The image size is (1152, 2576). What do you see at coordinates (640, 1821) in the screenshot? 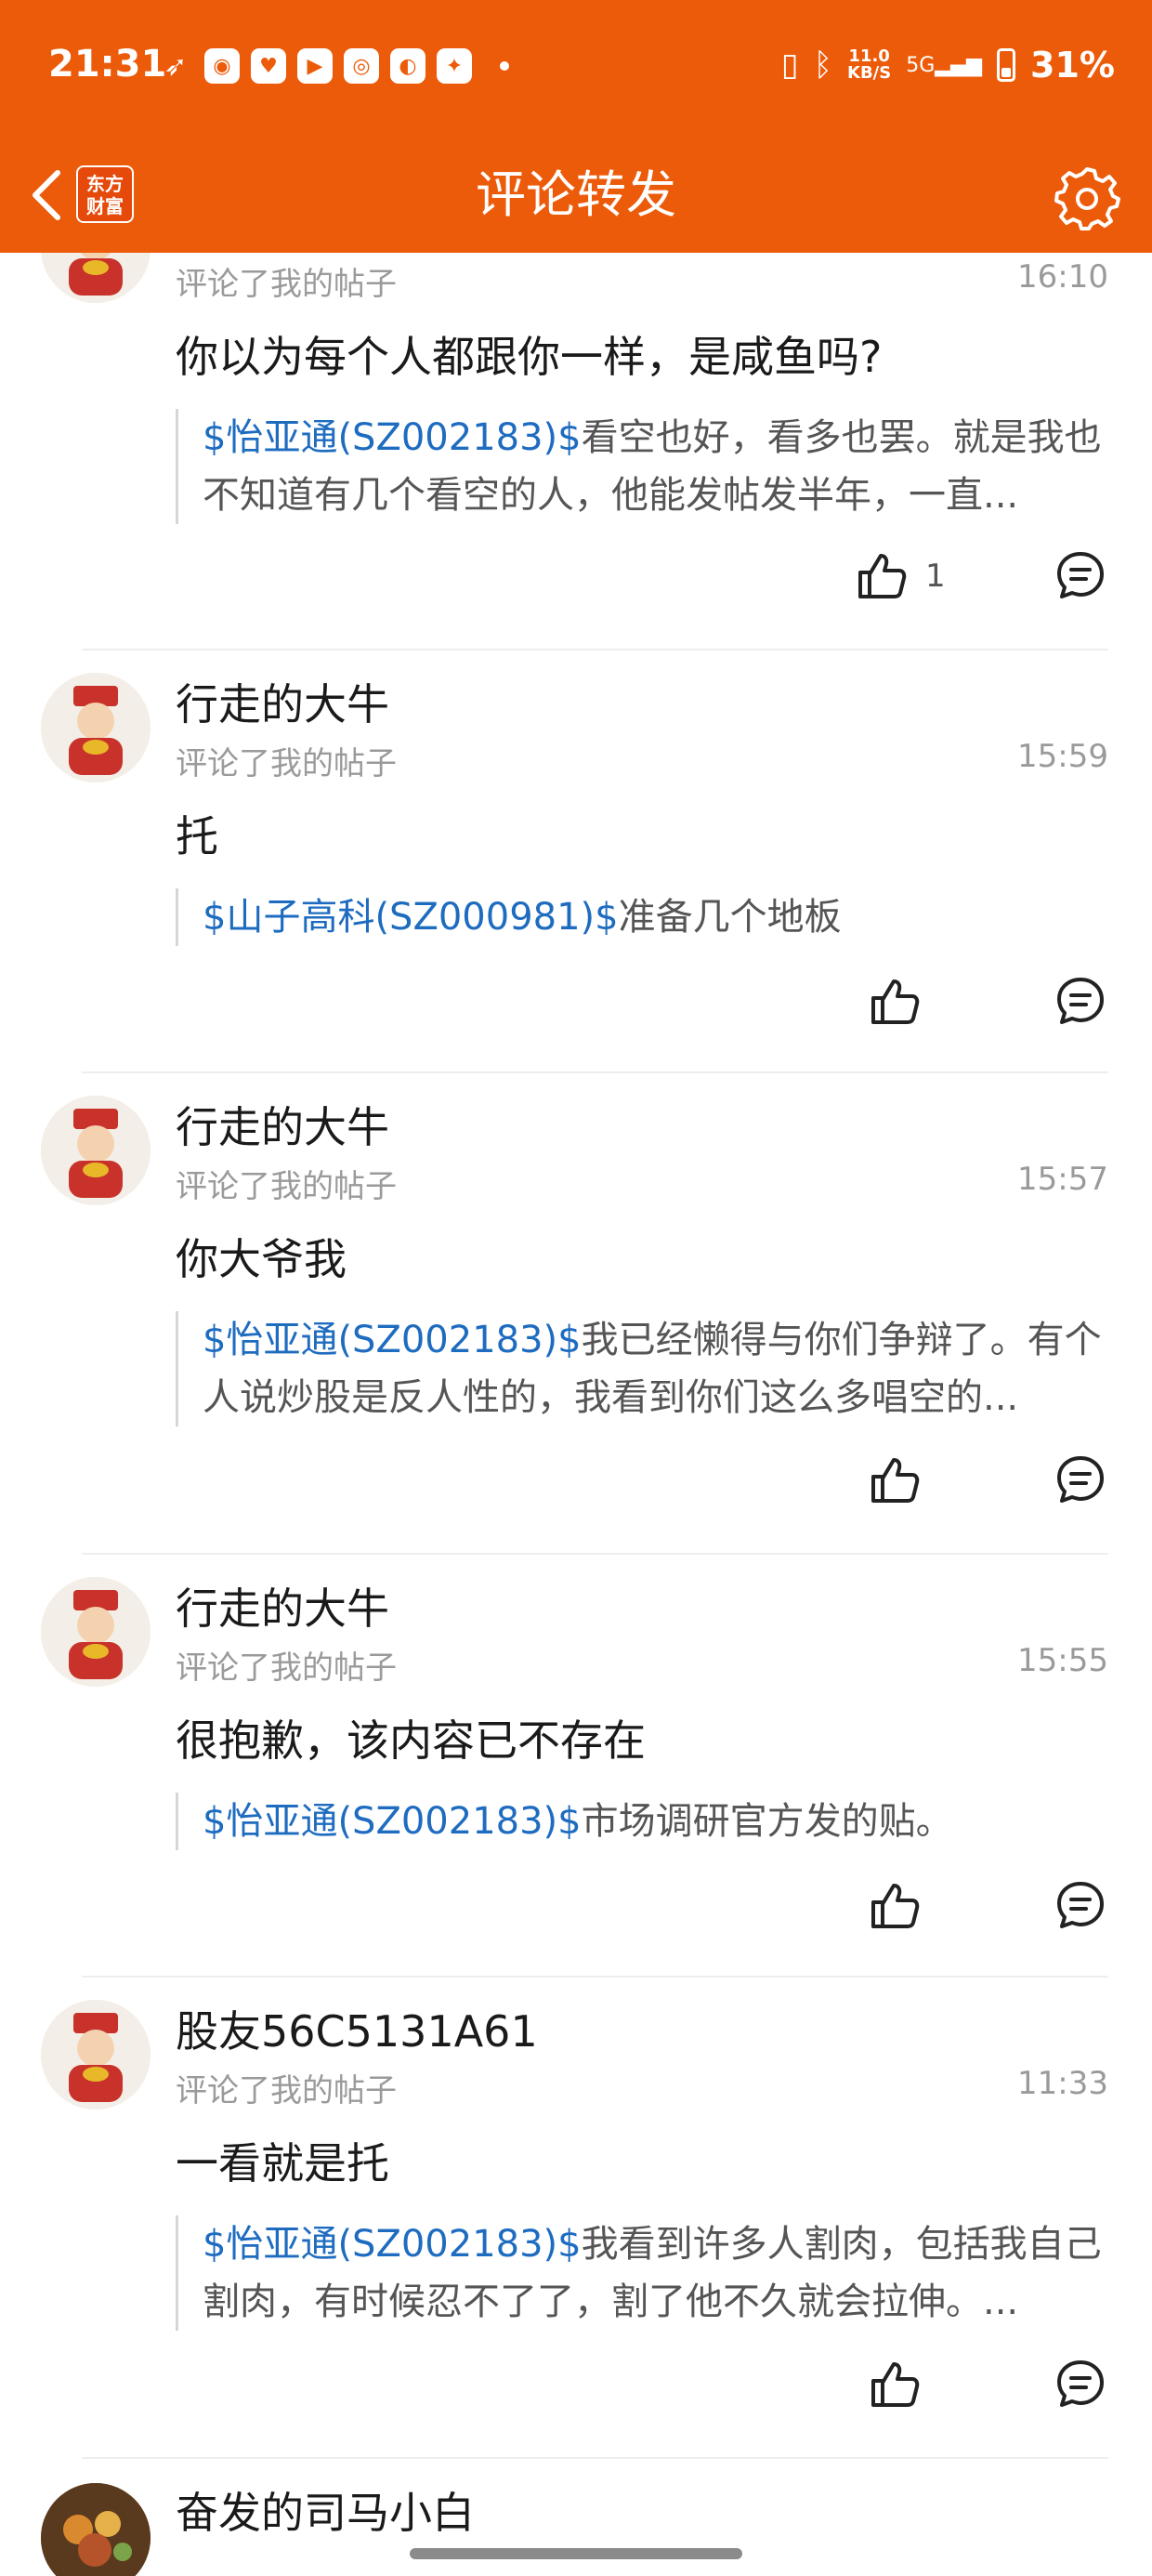
I see `quoted-post: $怡亚通(SZ002183)$市场调研官方发的贴。` at bounding box center [640, 1821].